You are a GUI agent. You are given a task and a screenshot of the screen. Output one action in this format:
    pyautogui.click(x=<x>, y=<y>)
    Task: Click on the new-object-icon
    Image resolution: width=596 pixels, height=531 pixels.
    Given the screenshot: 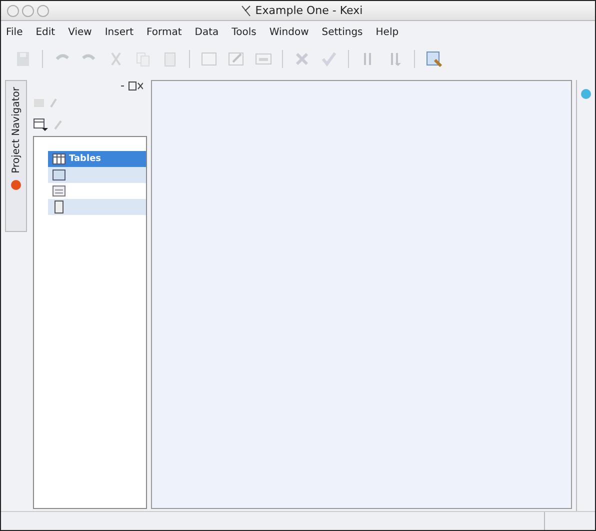 What is the action you would take?
    pyautogui.click(x=41, y=125)
    